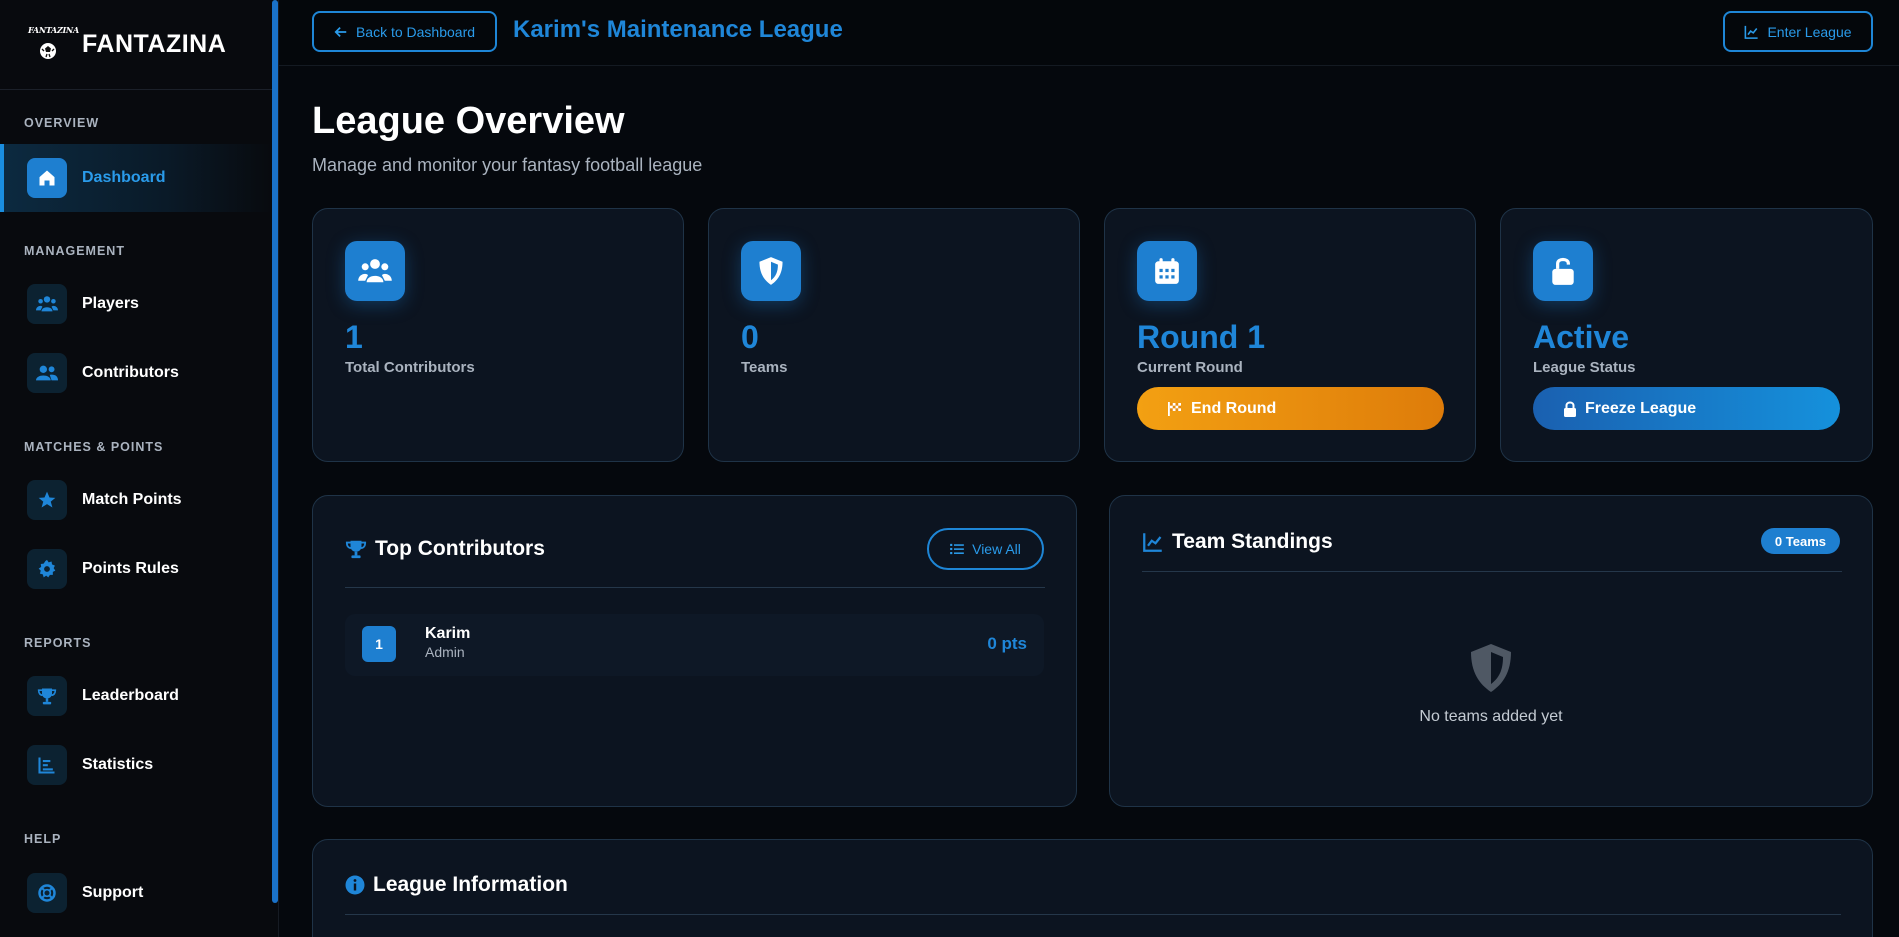  I want to click on stat-card-round: Round 1 Current Round End Round, so click(1290, 335).